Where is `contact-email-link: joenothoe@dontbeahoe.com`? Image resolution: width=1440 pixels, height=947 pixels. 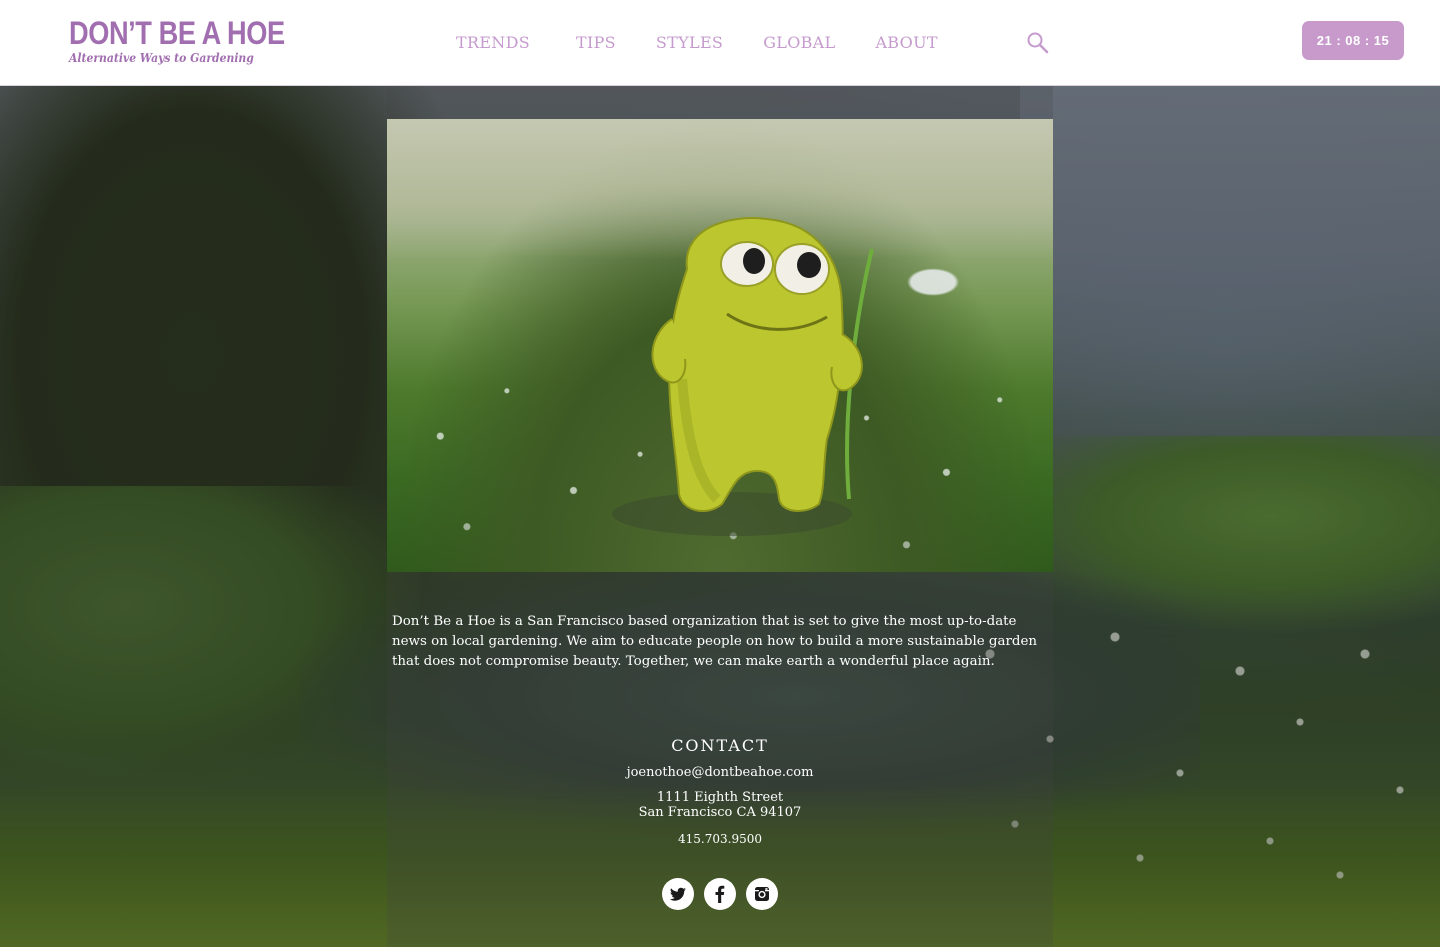
contact-email-link: joenothoe@dontbeahoe.com is located at coordinates (720, 772).